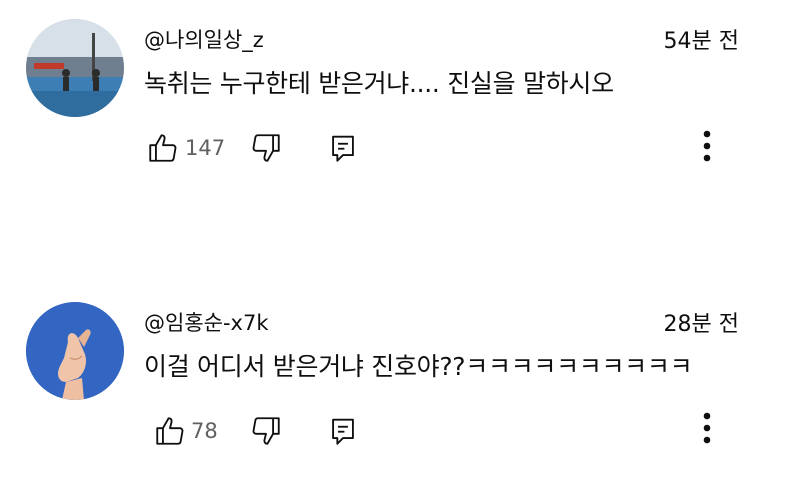  What do you see at coordinates (266, 431) in the screenshot?
I see `thumbs-down-icon` at bounding box center [266, 431].